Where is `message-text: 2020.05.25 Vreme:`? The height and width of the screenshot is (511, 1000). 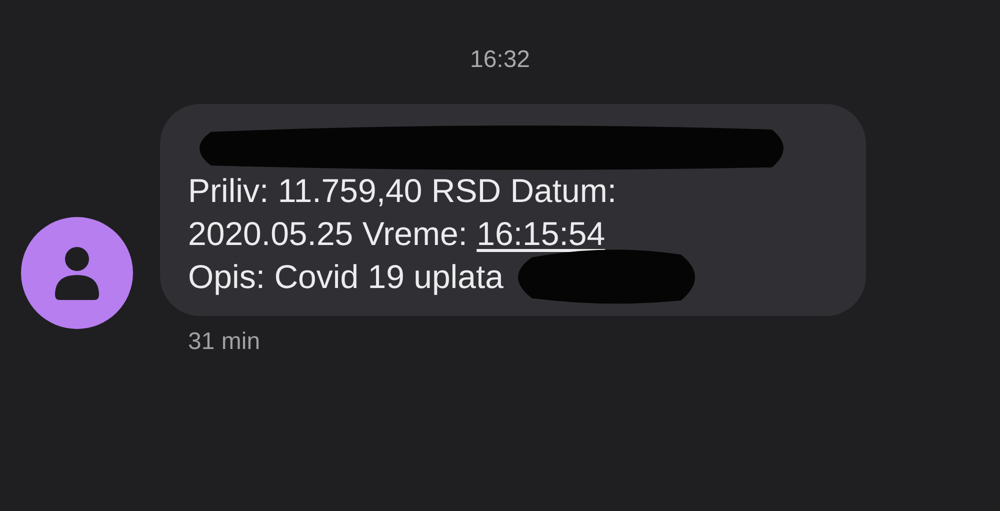 message-text: 2020.05.25 Vreme: is located at coordinates (328, 233).